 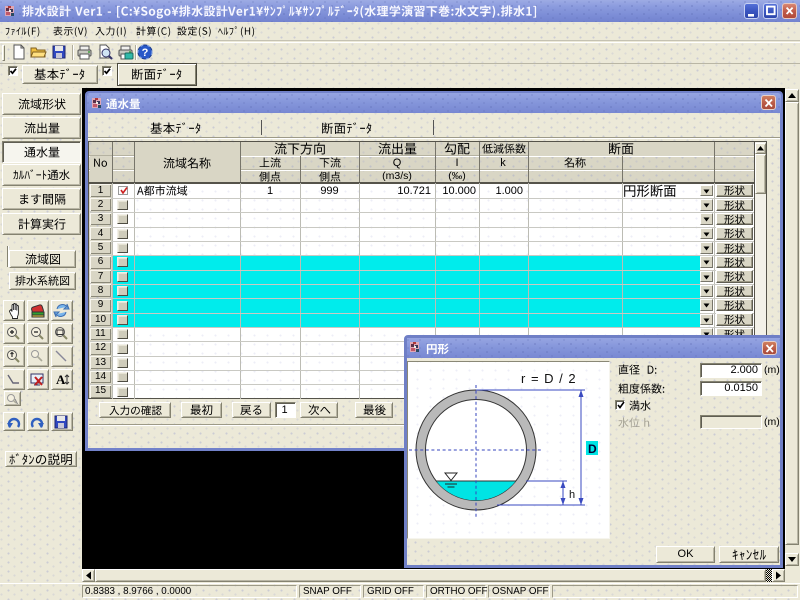 What do you see at coordinates (549, 378) in the screenshot?
I see `svg-text: r = D / 2` at bounding box center [549, 378].